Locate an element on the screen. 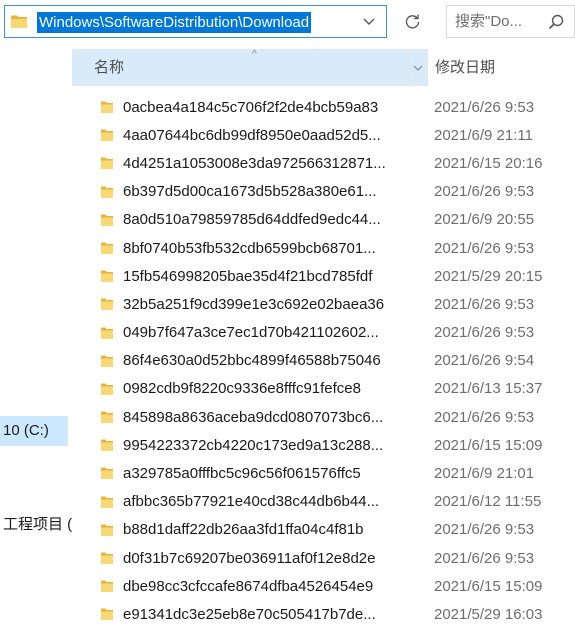  nav-item-label: 工程项目 ( is located at coordinates (38, 524).